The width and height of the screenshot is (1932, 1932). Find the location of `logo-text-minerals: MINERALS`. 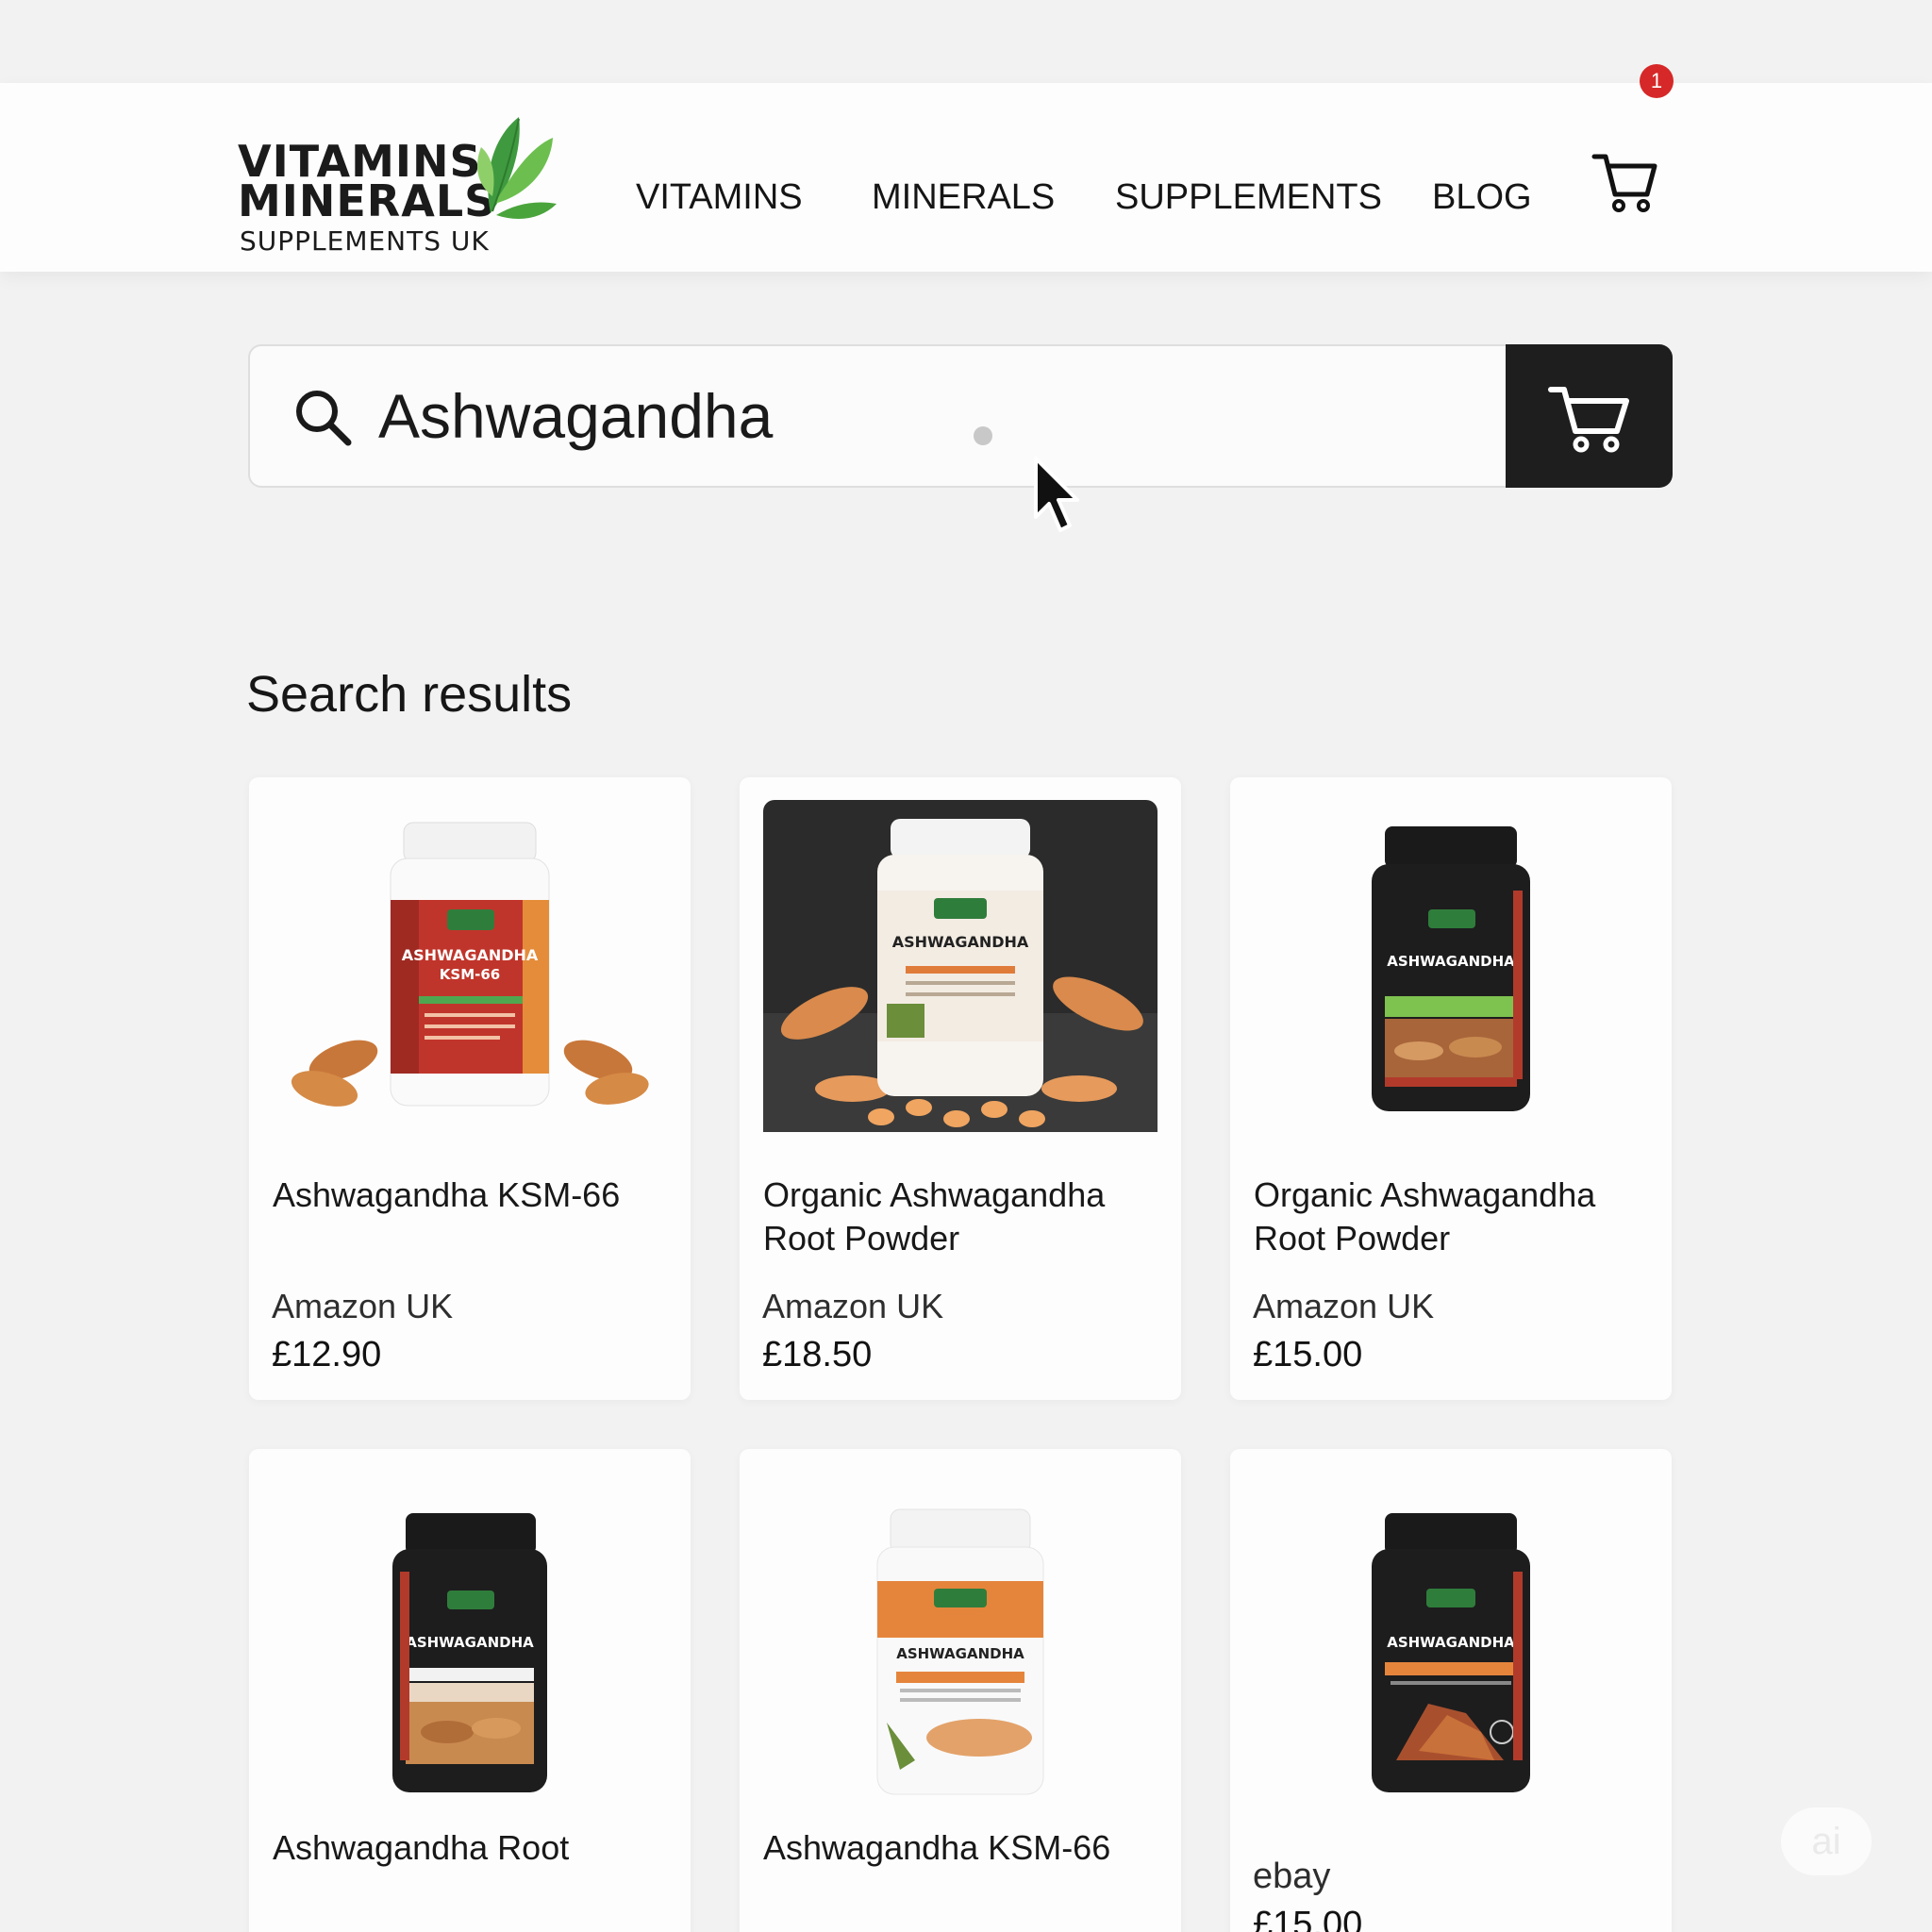

logo-text-minerals: MINERALS is located at coordinates (367, 201).